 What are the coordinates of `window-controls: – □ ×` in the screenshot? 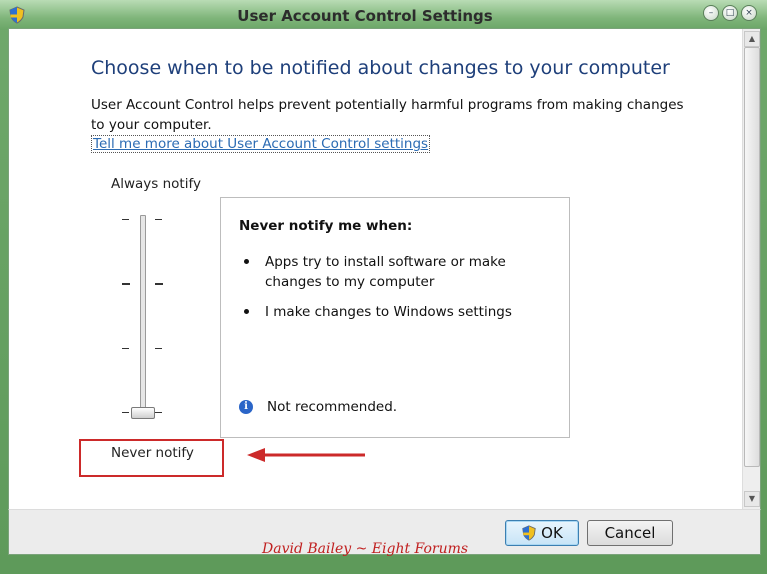 It's located at (730, 13).